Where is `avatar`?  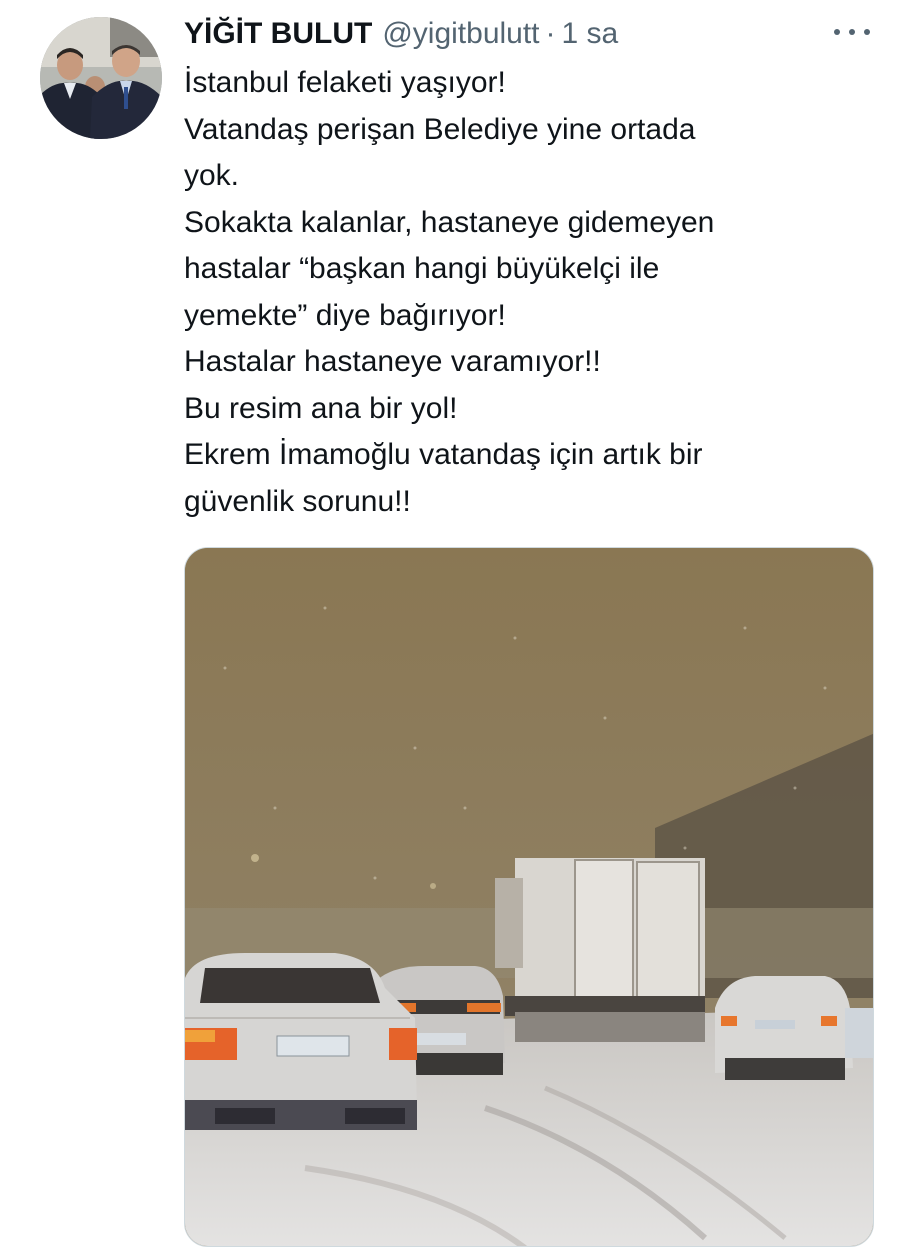
avatar is located at coordinates (101, 78).